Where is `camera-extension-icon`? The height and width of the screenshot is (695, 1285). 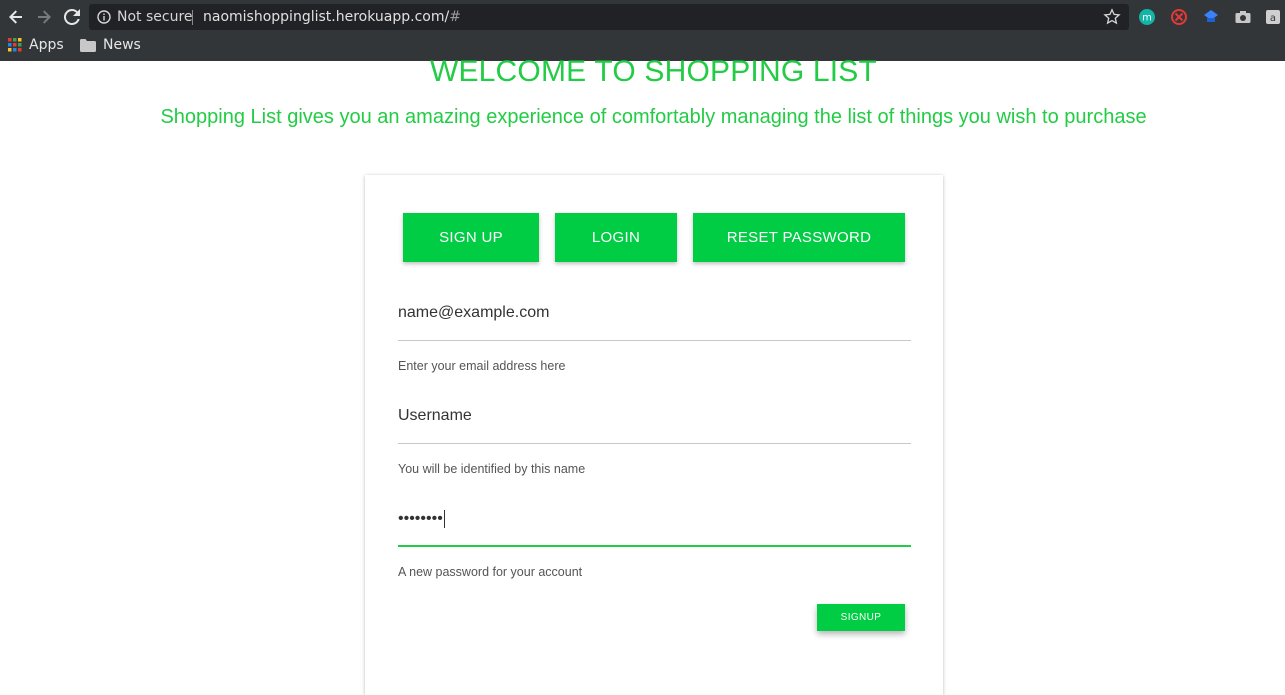
camera-extension-icon is located at coordinates (1243, 17).